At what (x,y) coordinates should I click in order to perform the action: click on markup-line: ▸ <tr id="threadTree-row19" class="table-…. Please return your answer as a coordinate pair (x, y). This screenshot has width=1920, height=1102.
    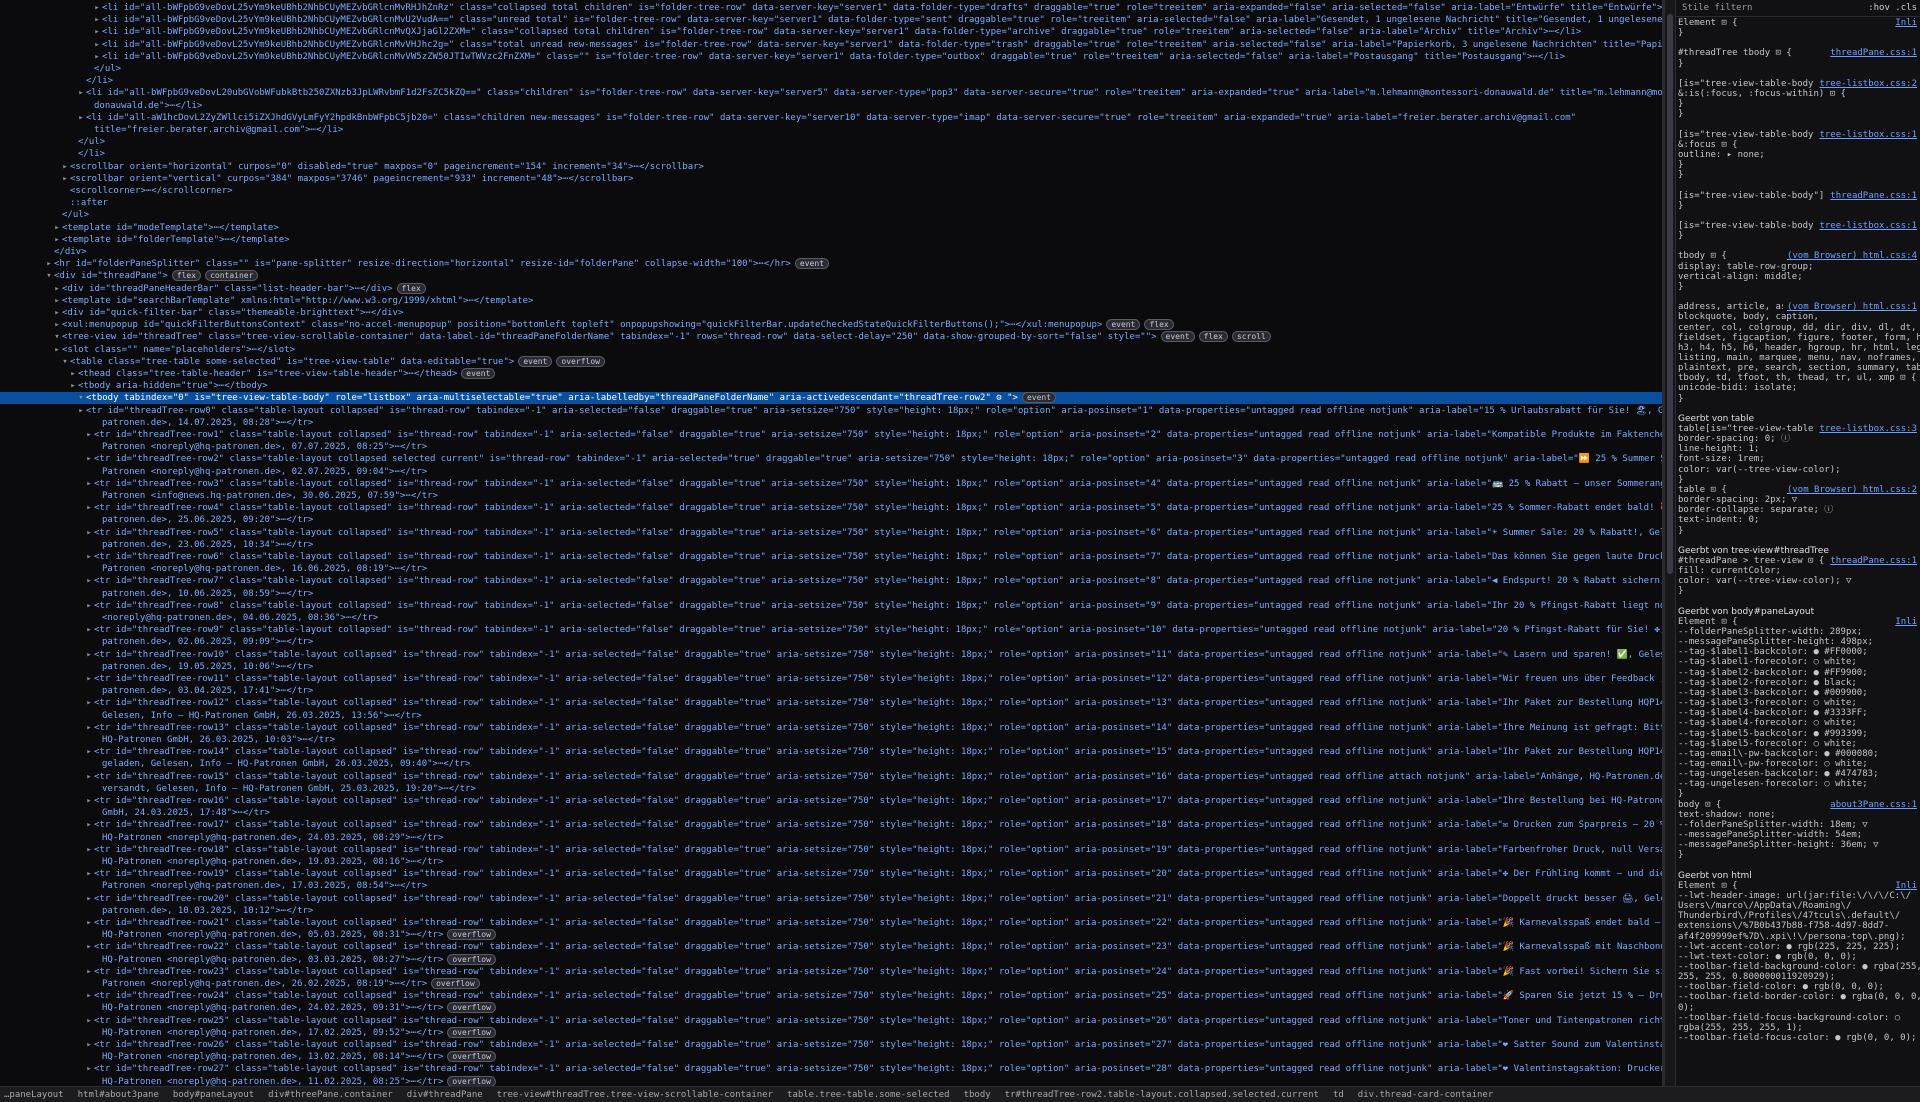
    Looking at the image, I should click on (831, 874).